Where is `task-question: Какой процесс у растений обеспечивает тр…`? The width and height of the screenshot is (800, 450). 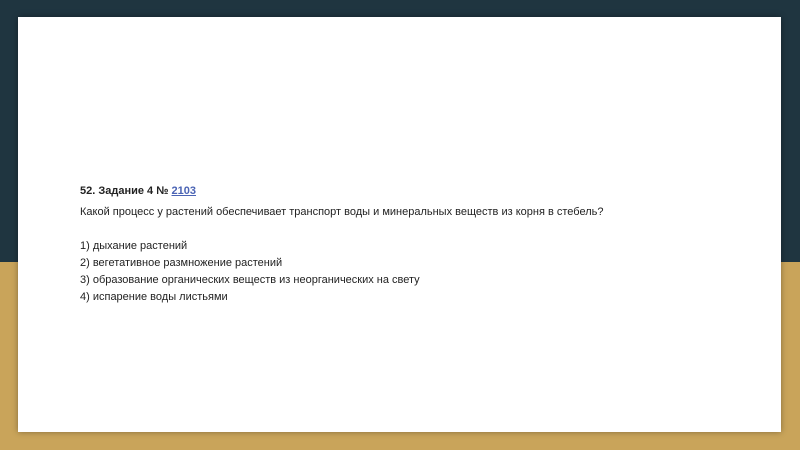
task-question: Какой процесс у растений обеспечивает тр… is located at coordinates (342, 212).